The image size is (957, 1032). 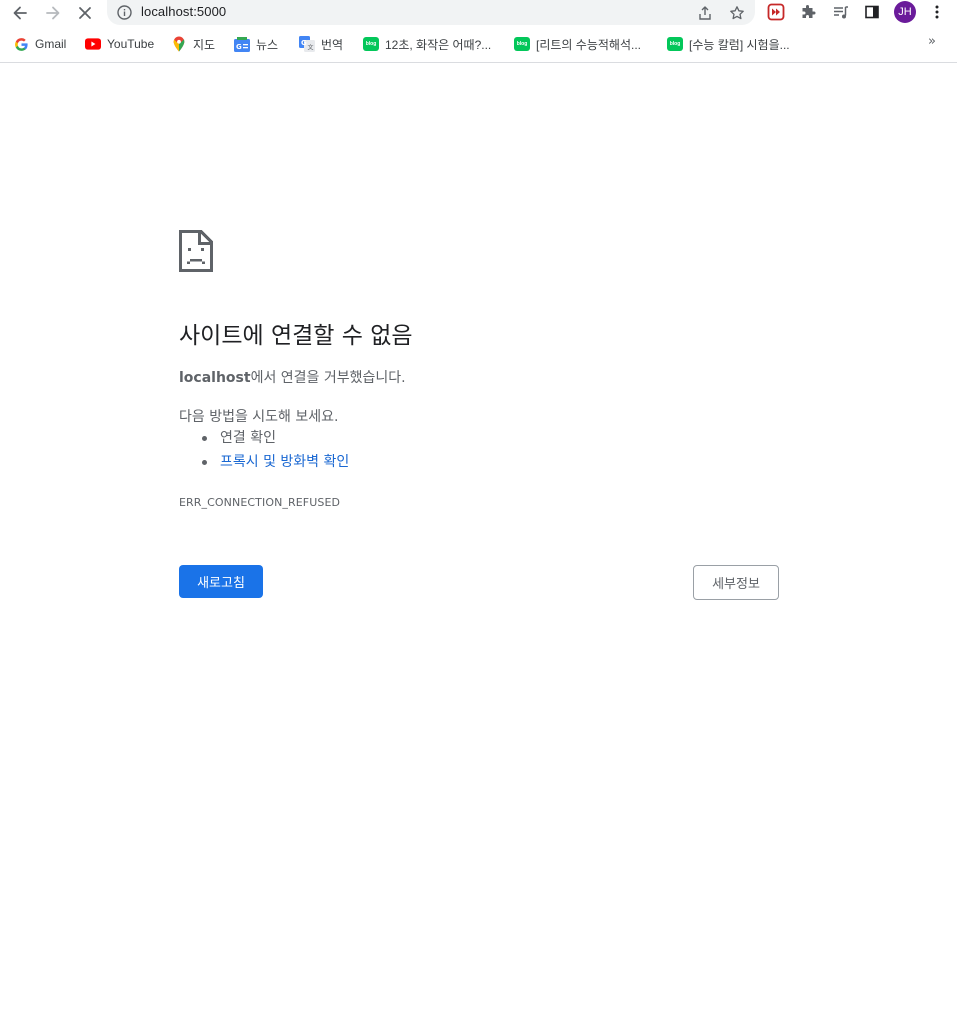 What do you see at coordinates (179, 44) in the screenshot?
I see `maps-pin-icon` at bounding box center [179, 44].